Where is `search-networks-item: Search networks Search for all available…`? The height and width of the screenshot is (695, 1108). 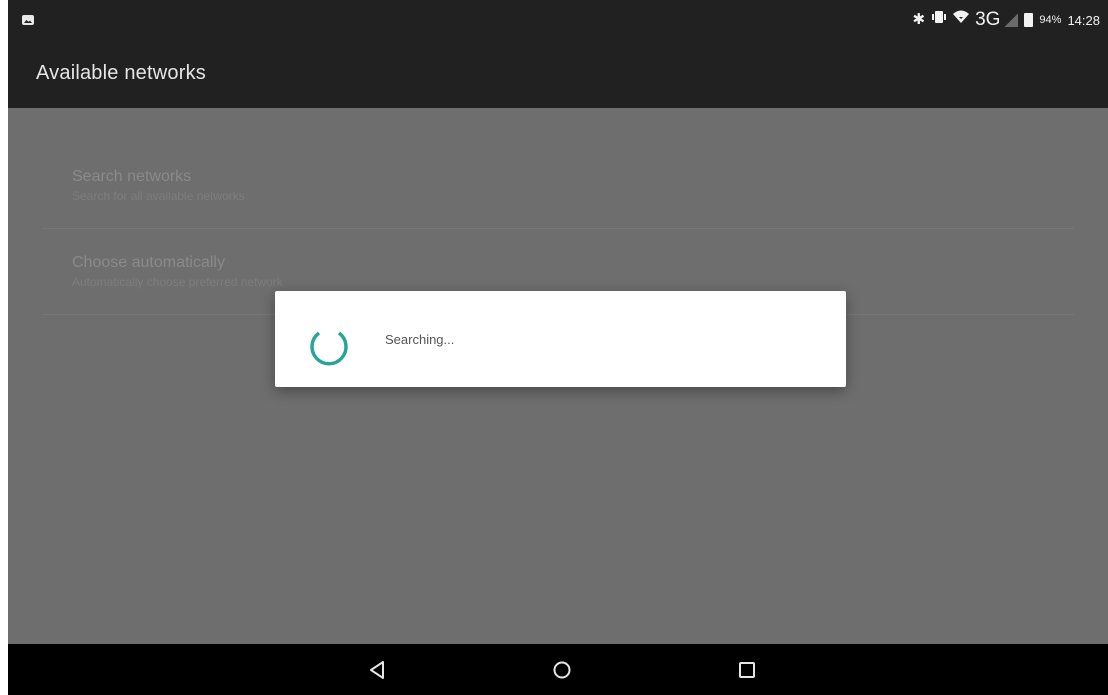 search-networks-item: Search networks Search for all available… is located at coordinates (572, 185).